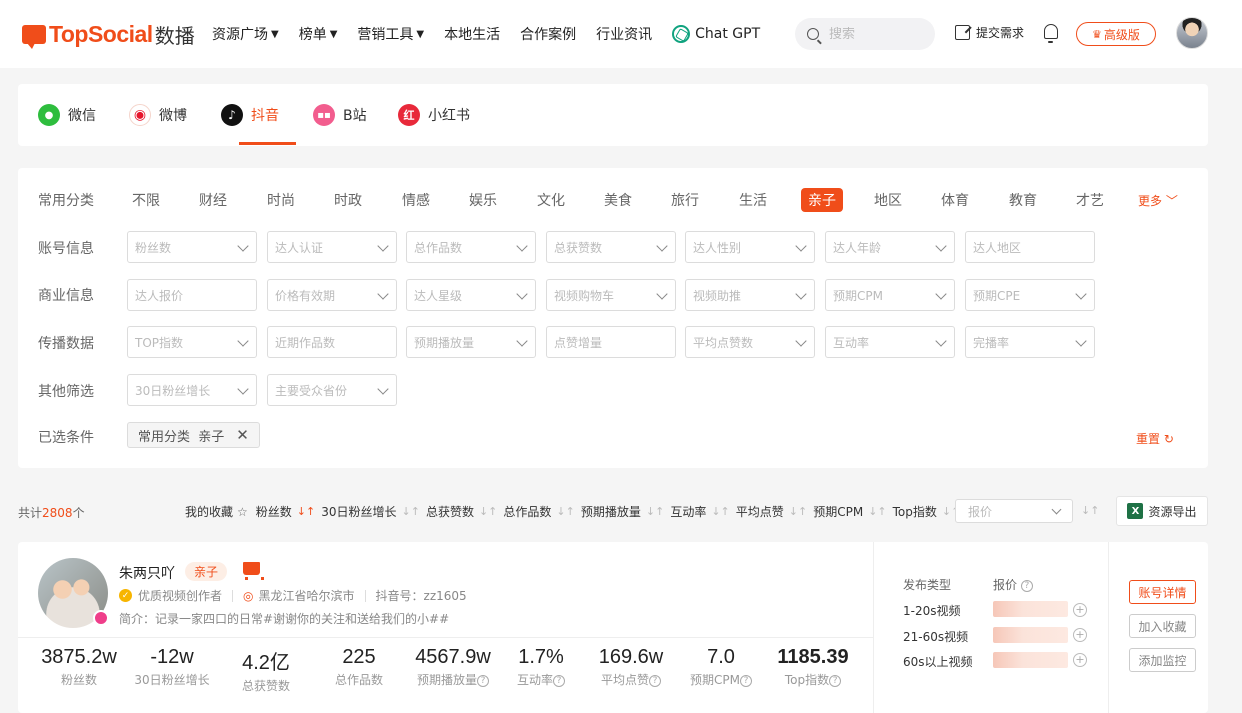 The height and width of the screenshot is (713, 1242). I want to click on select-video-cart: 视频购物车, so click(611, 295).